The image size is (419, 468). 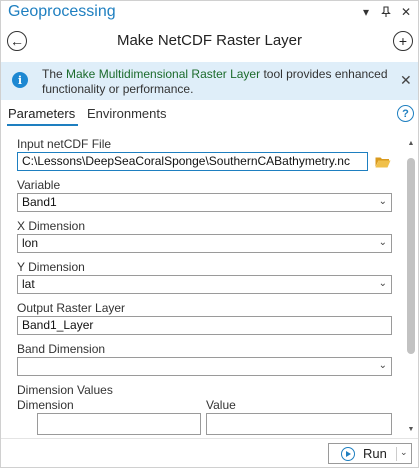 I want to click on scrollbar-thumb, so click(x=411, y=256).